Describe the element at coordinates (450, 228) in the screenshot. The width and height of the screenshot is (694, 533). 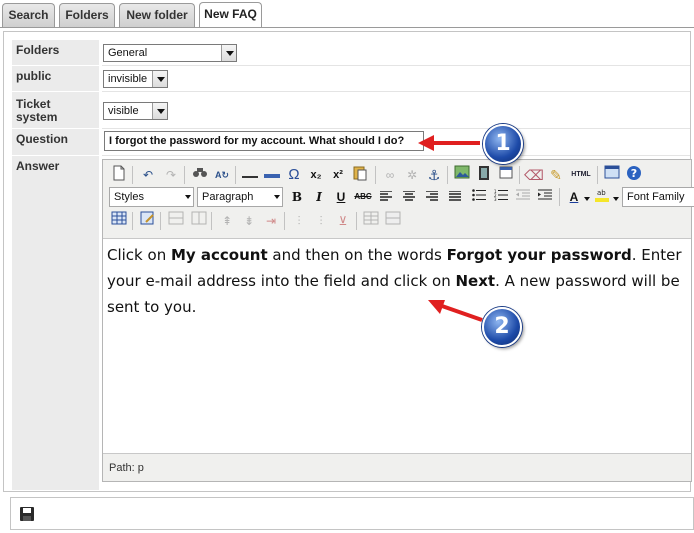
I see `annotation-overlay` at that location.